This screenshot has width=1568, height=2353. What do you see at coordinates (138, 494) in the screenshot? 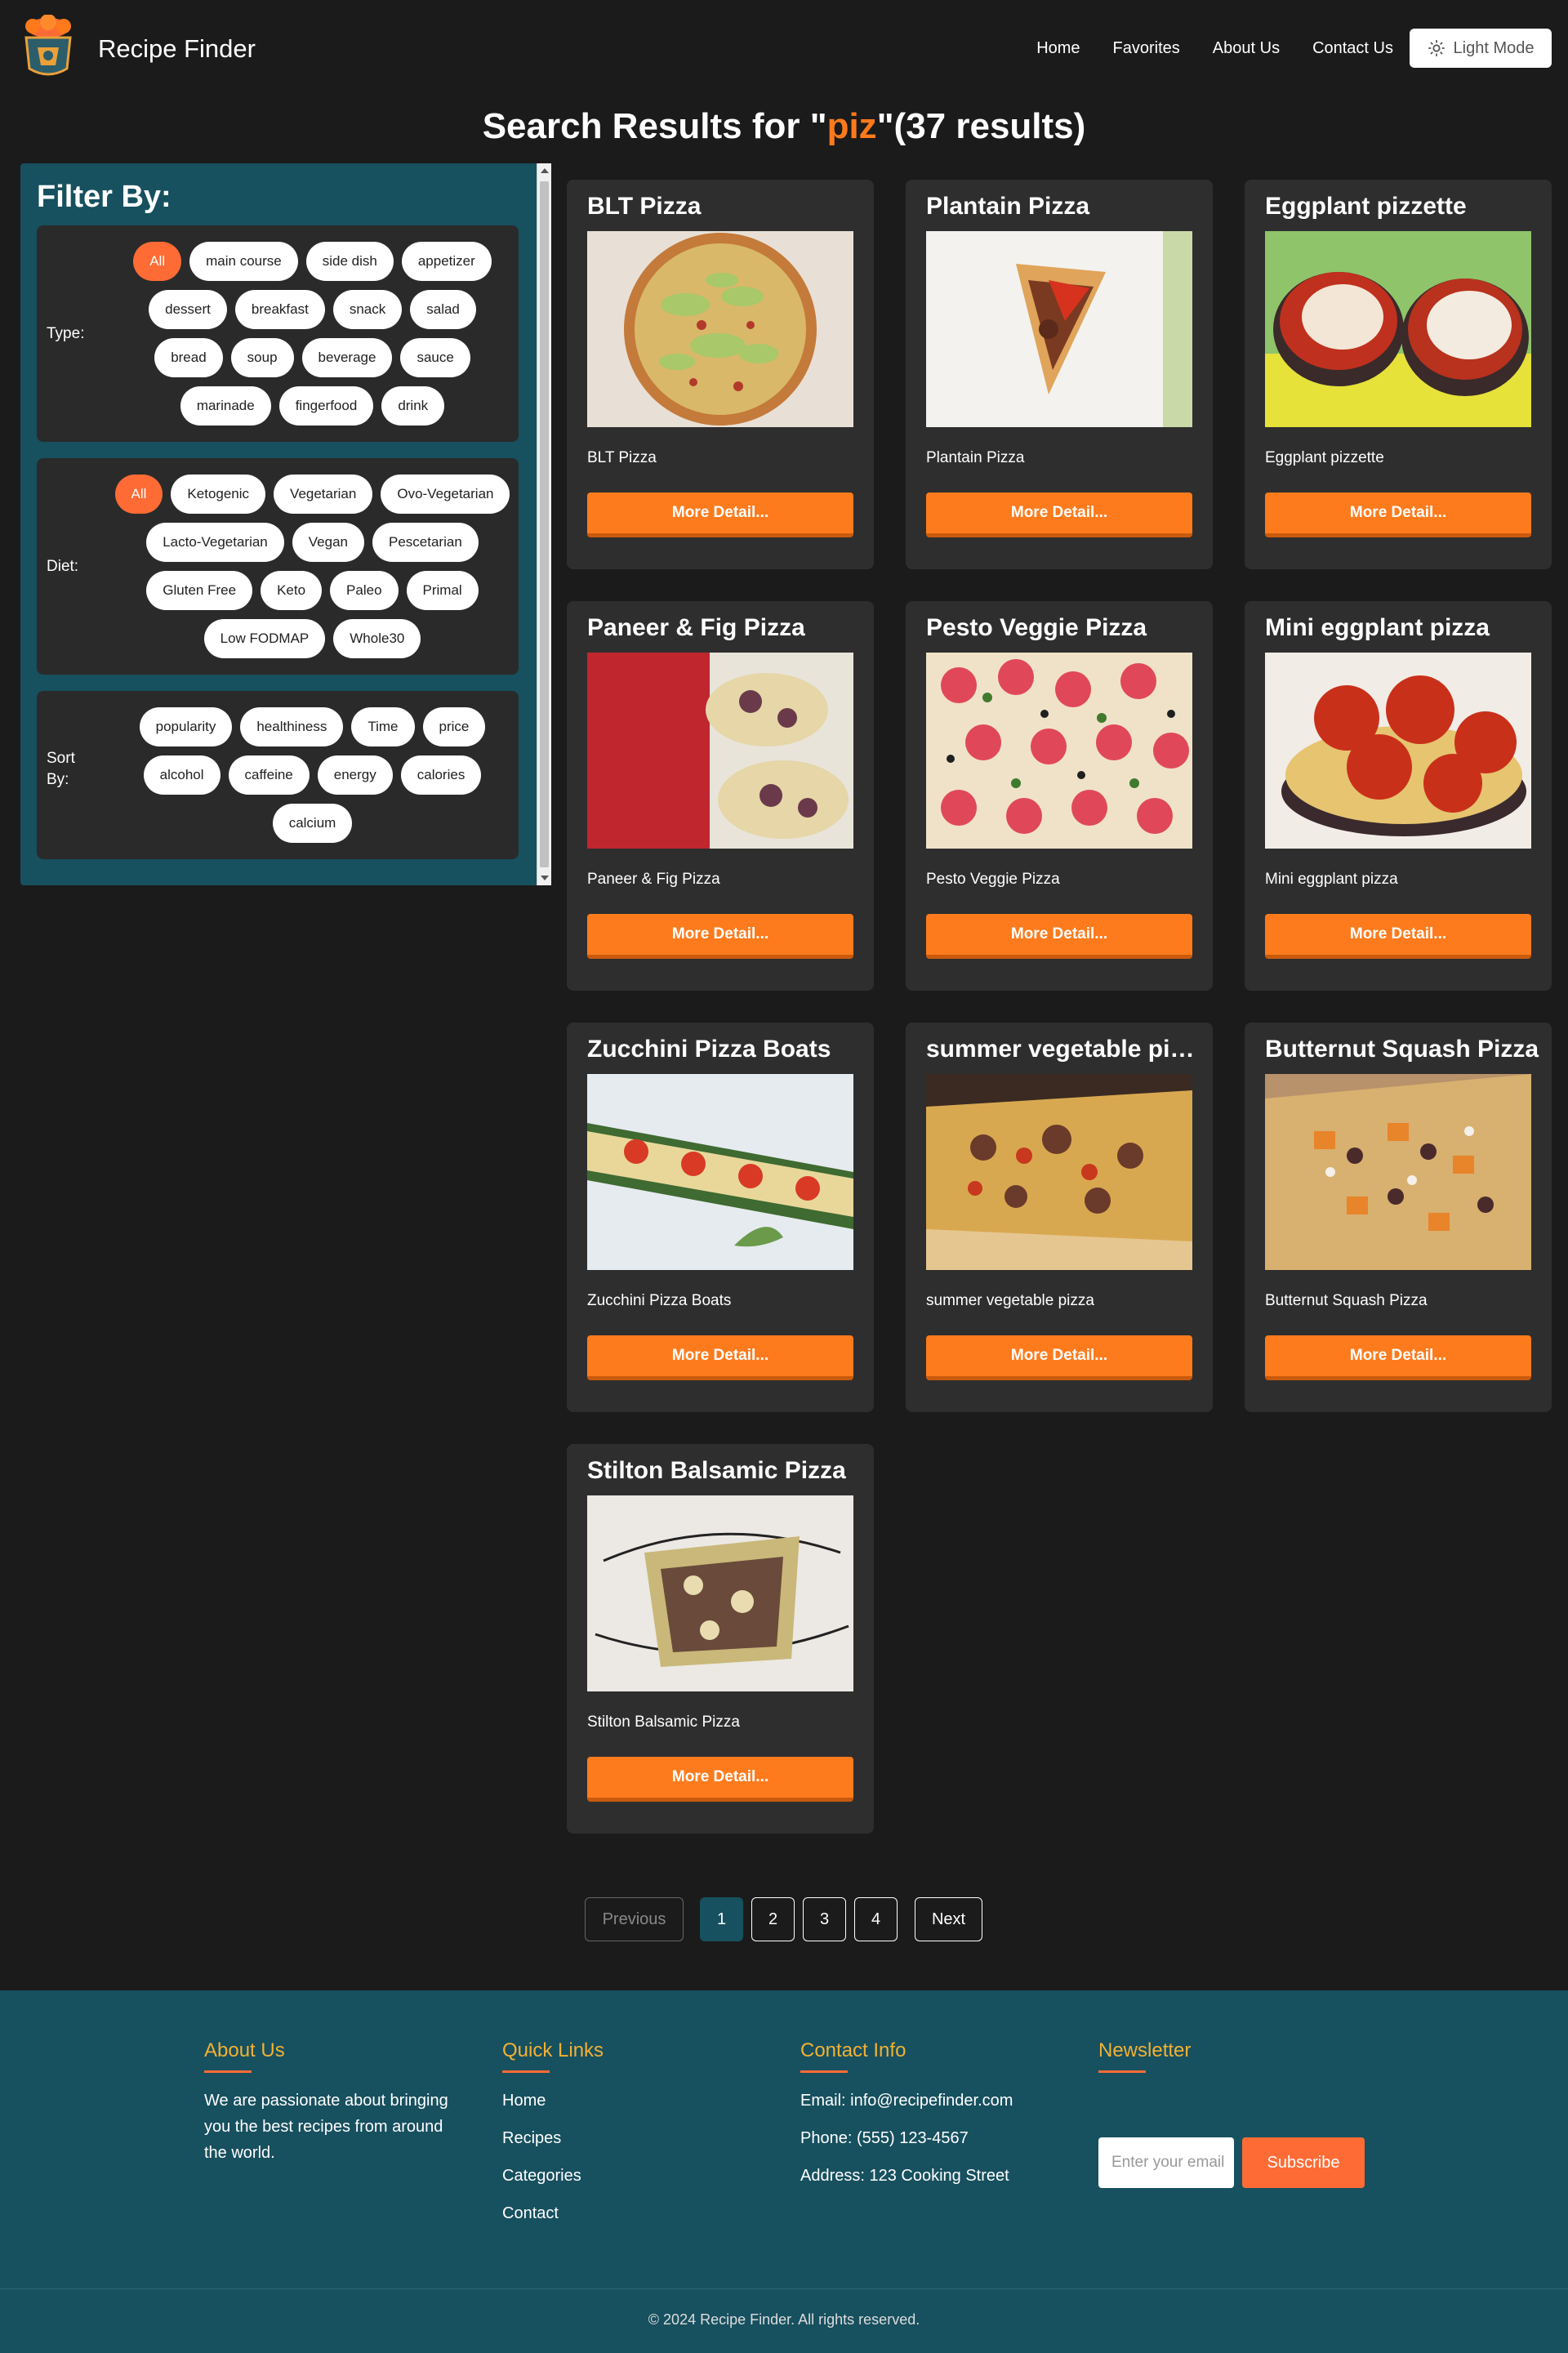
I see `diet-filter-chip: All` at bounding box center [138, 494].